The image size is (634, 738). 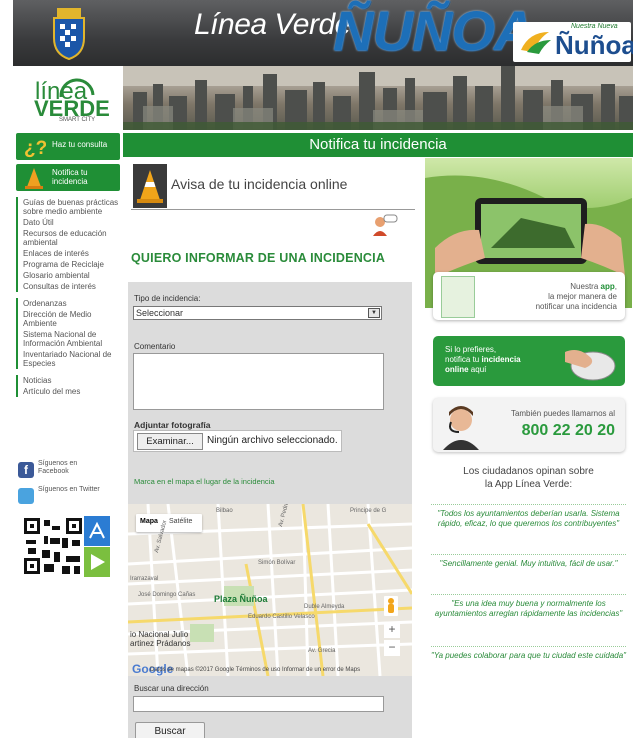 What do you see at coordinates (458, 297) in the screenshot?
I see `app-screenshot-icon` at bounding box center [458, 297].